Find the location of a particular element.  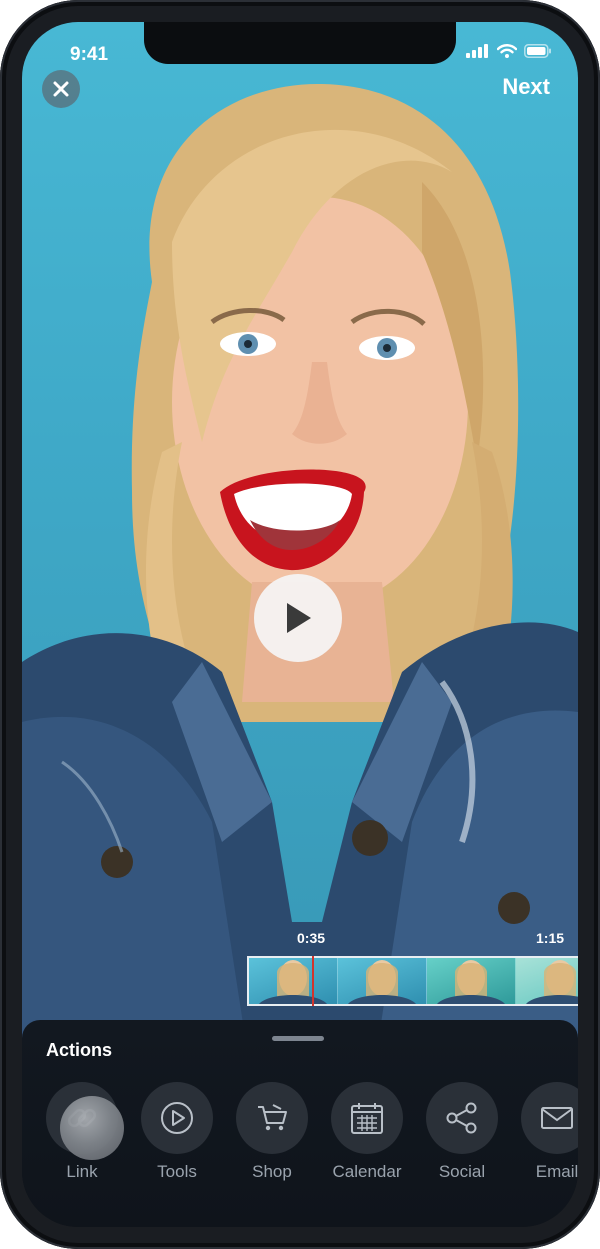

cart-icon is located at coordinates (272, 1117).